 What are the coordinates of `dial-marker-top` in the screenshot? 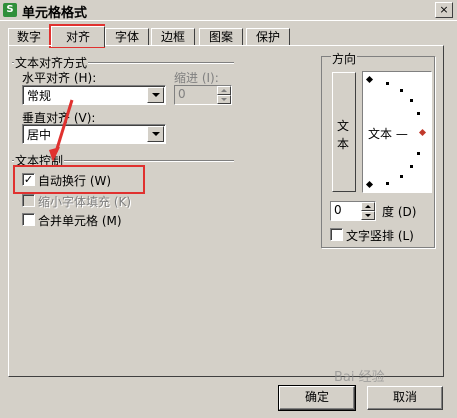 It's located at (369, 79).